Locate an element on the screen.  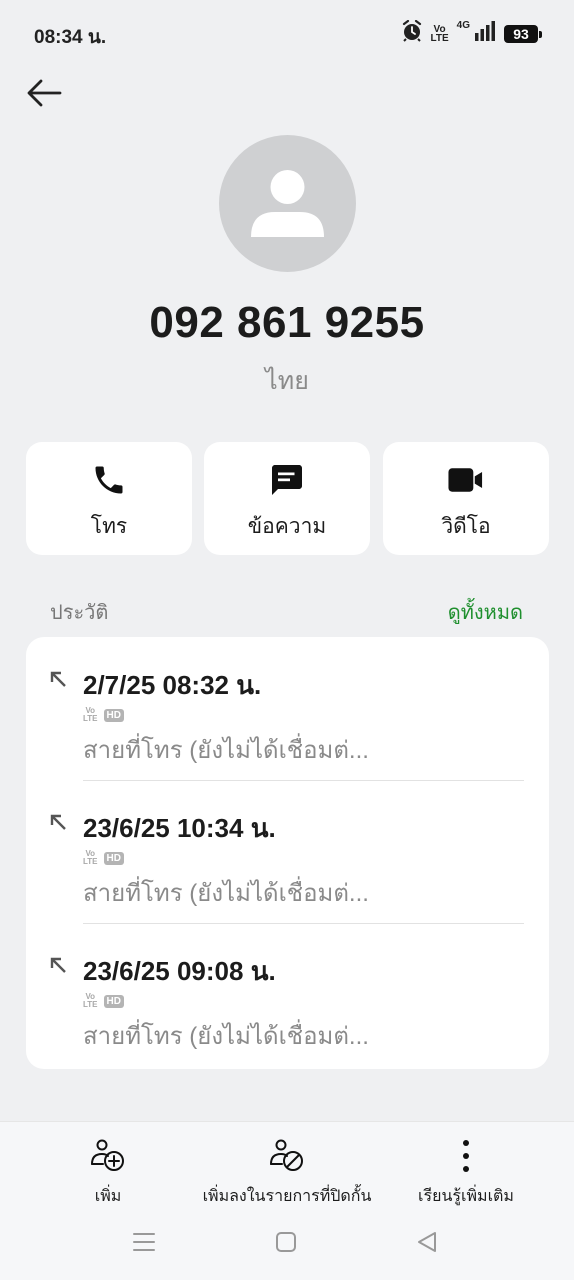
recent-apps-button is located at coordinates (144, 1244).